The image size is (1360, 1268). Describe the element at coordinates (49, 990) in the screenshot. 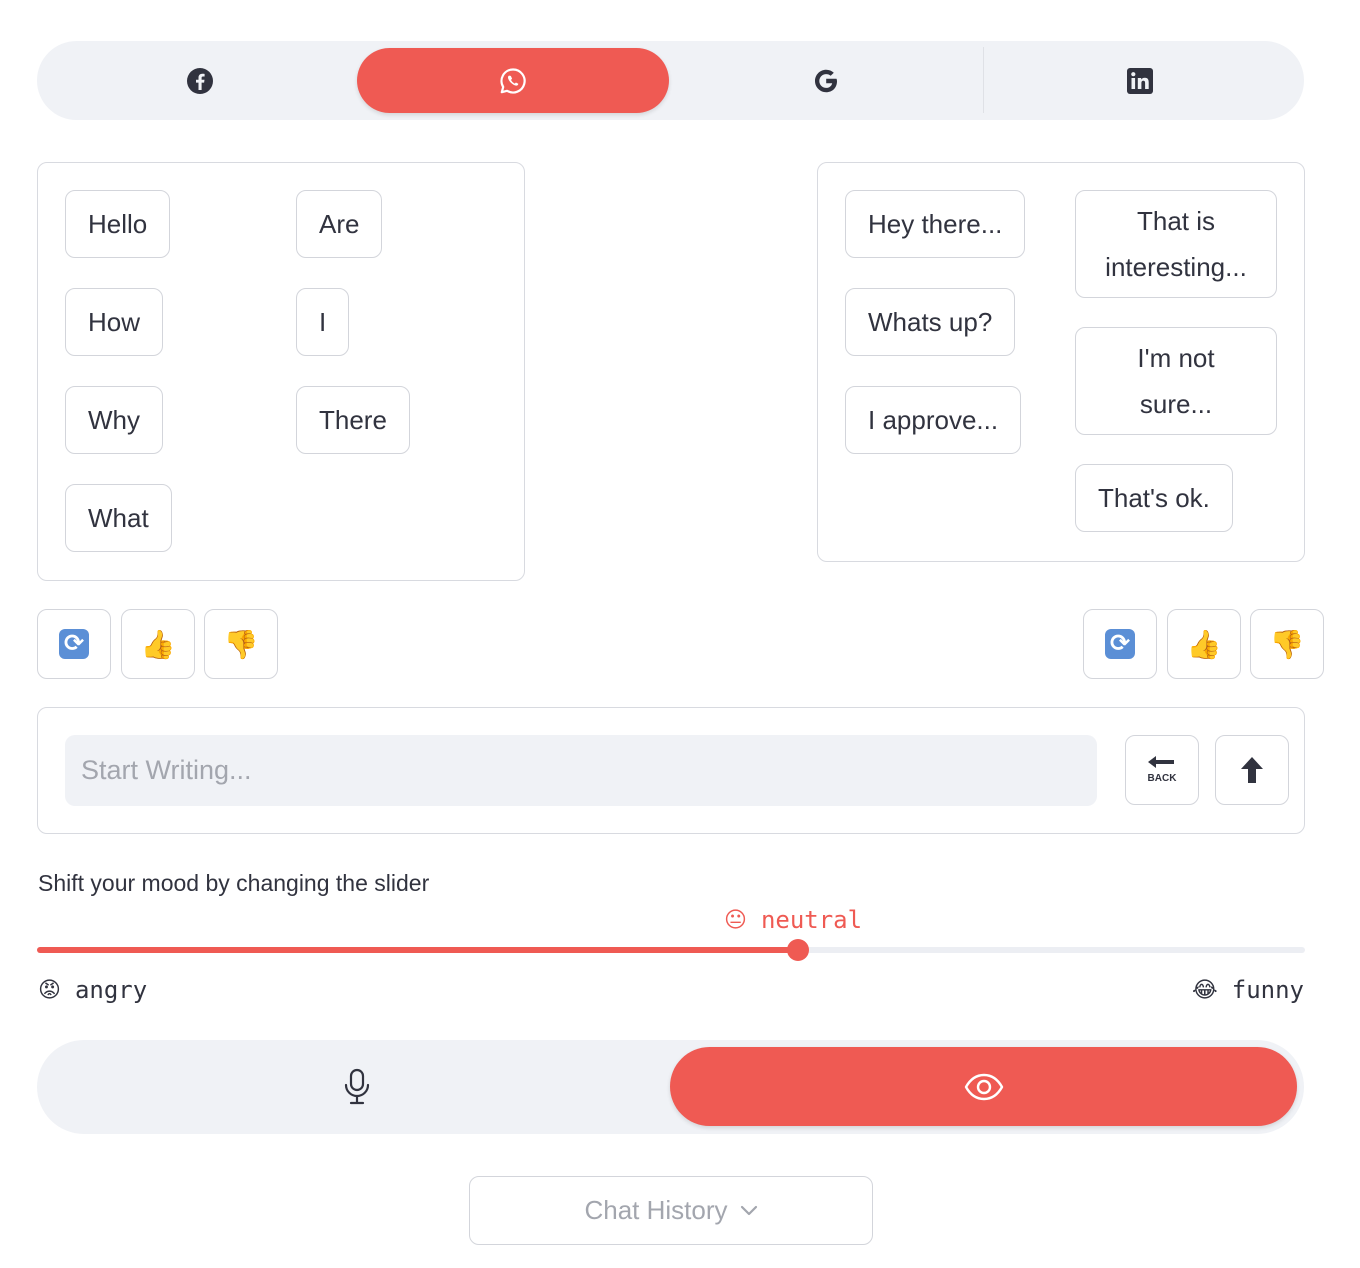

I see `angry-face-icon: 😡` at that location.